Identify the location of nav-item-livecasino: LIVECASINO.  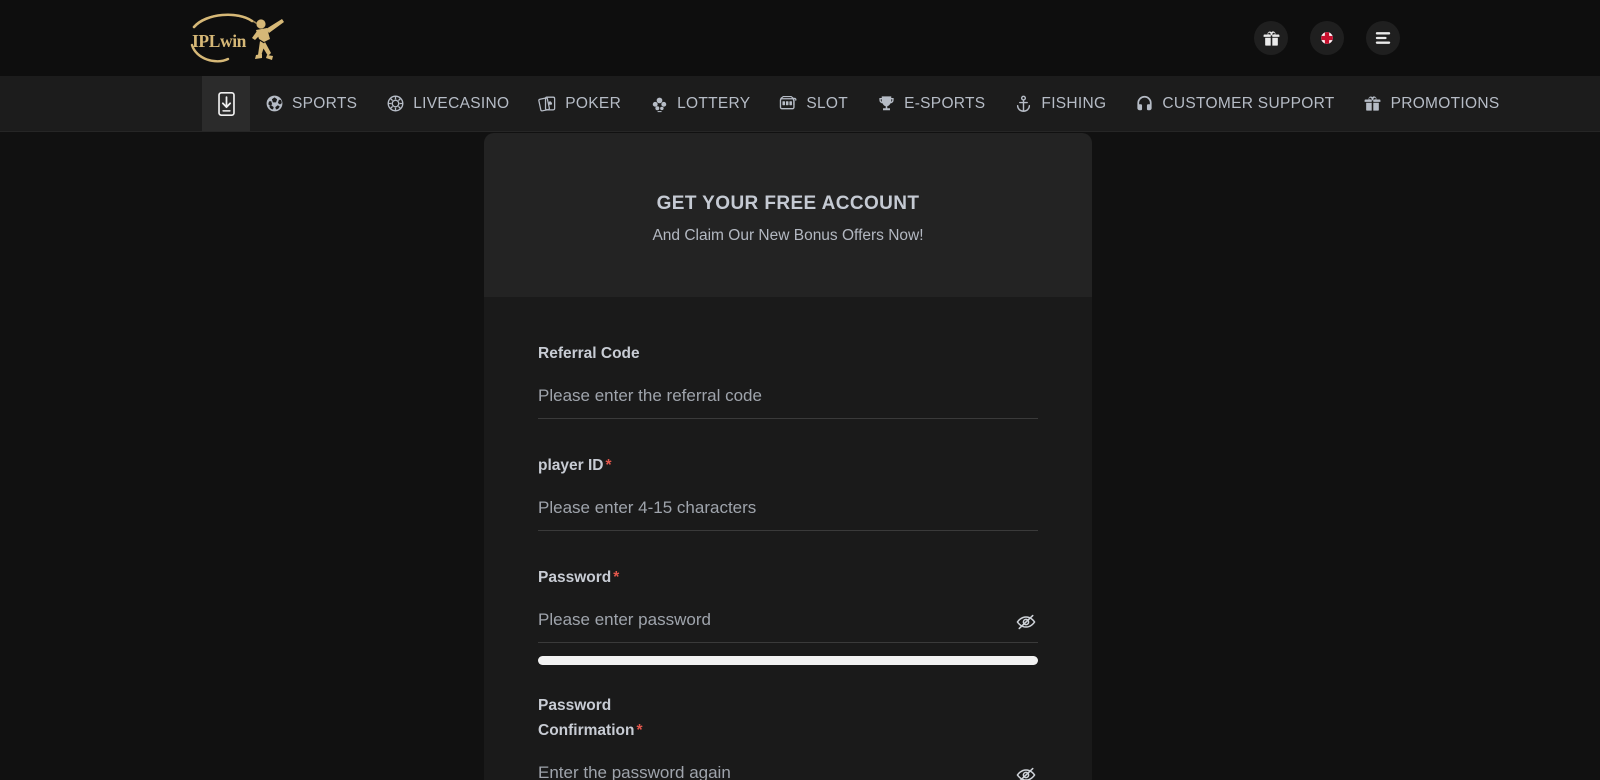
(447, 103).